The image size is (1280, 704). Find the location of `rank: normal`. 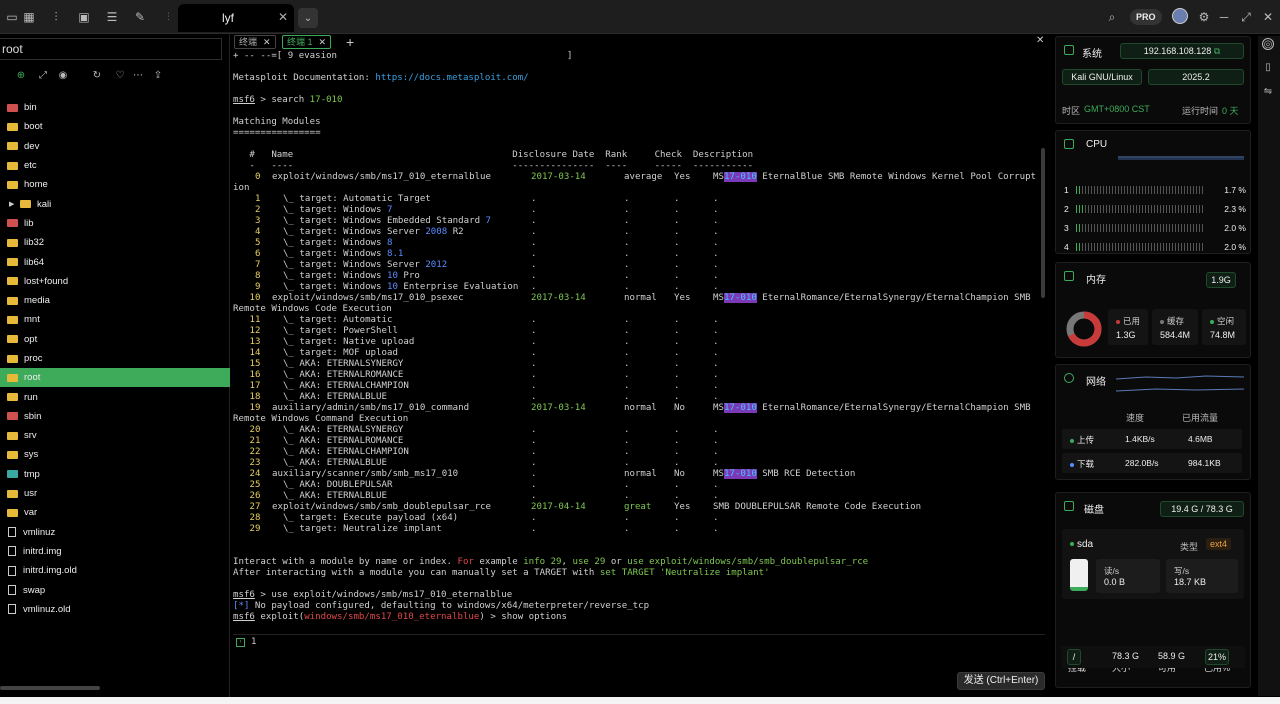

rank: normal is located at coordinates (640, 474).